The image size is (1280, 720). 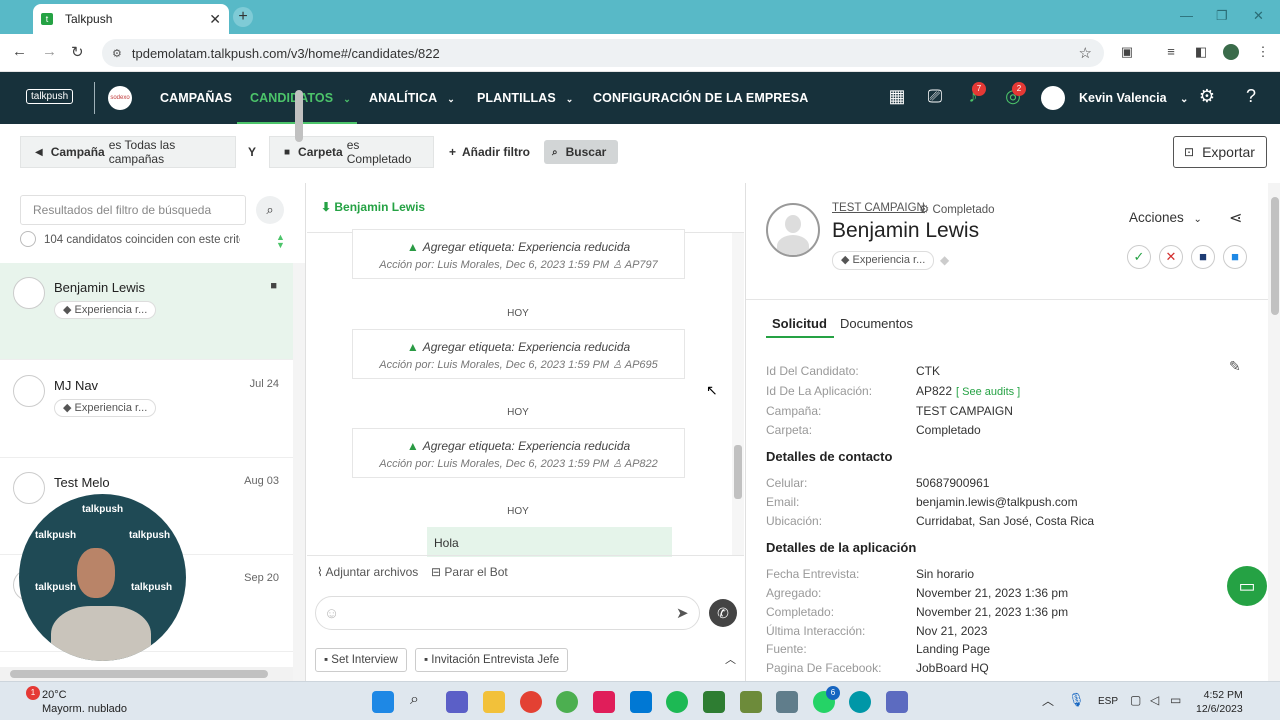 I want to click on list-scrollbar, so click(x=299, y=472).